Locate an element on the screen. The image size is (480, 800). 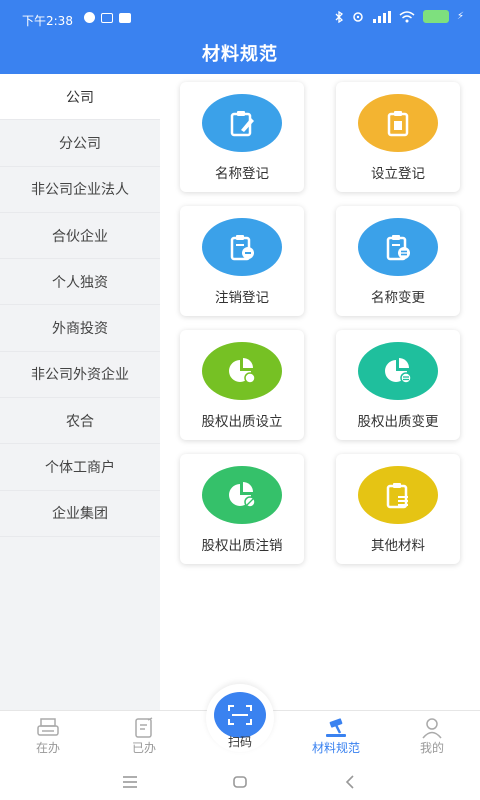
card-equity-pledge-cancel: 股权出质注销 is located at coordinates (242, 509).